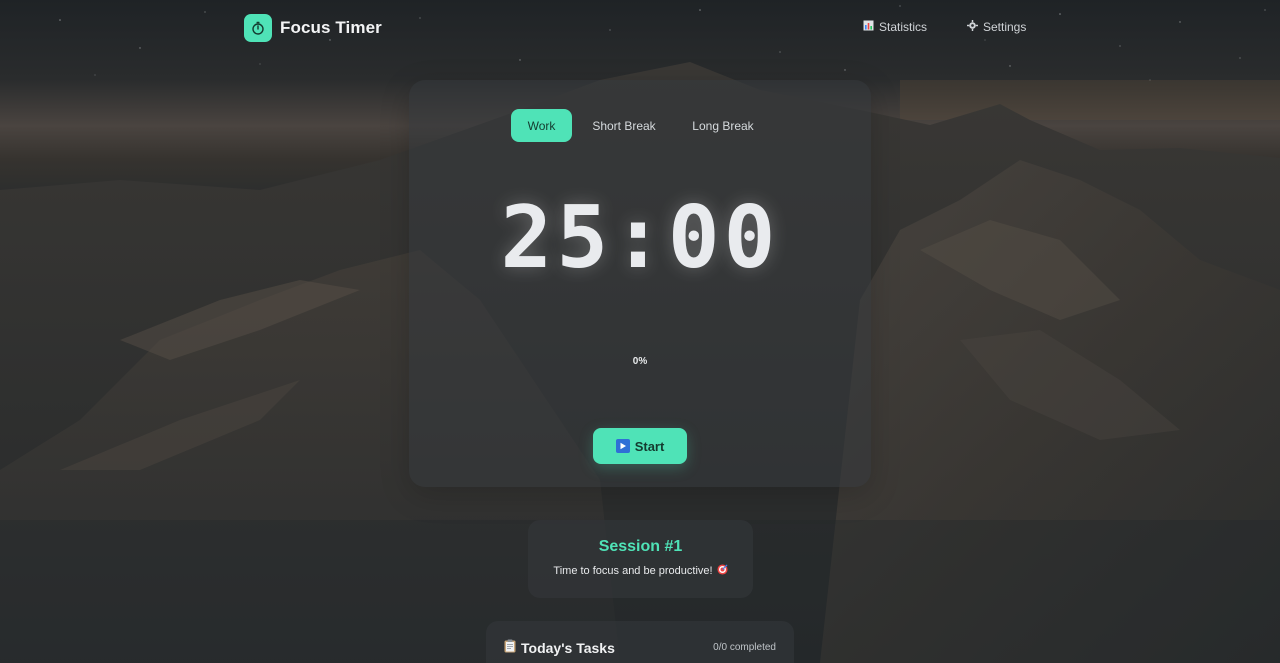 Image resolution: width=1280 pixels, height=663 pixels. I want to click on app-header: Focus Timer Statistics Settings, so click(640, 28).